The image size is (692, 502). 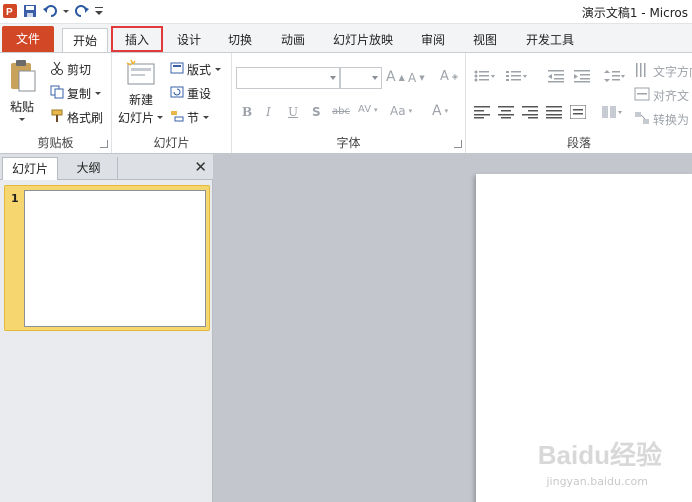 What do you see at coordinates (136, 118) in the screenshot?
I see `new-slide-label-2: 幻灯片` at bounding box center [136, 118].